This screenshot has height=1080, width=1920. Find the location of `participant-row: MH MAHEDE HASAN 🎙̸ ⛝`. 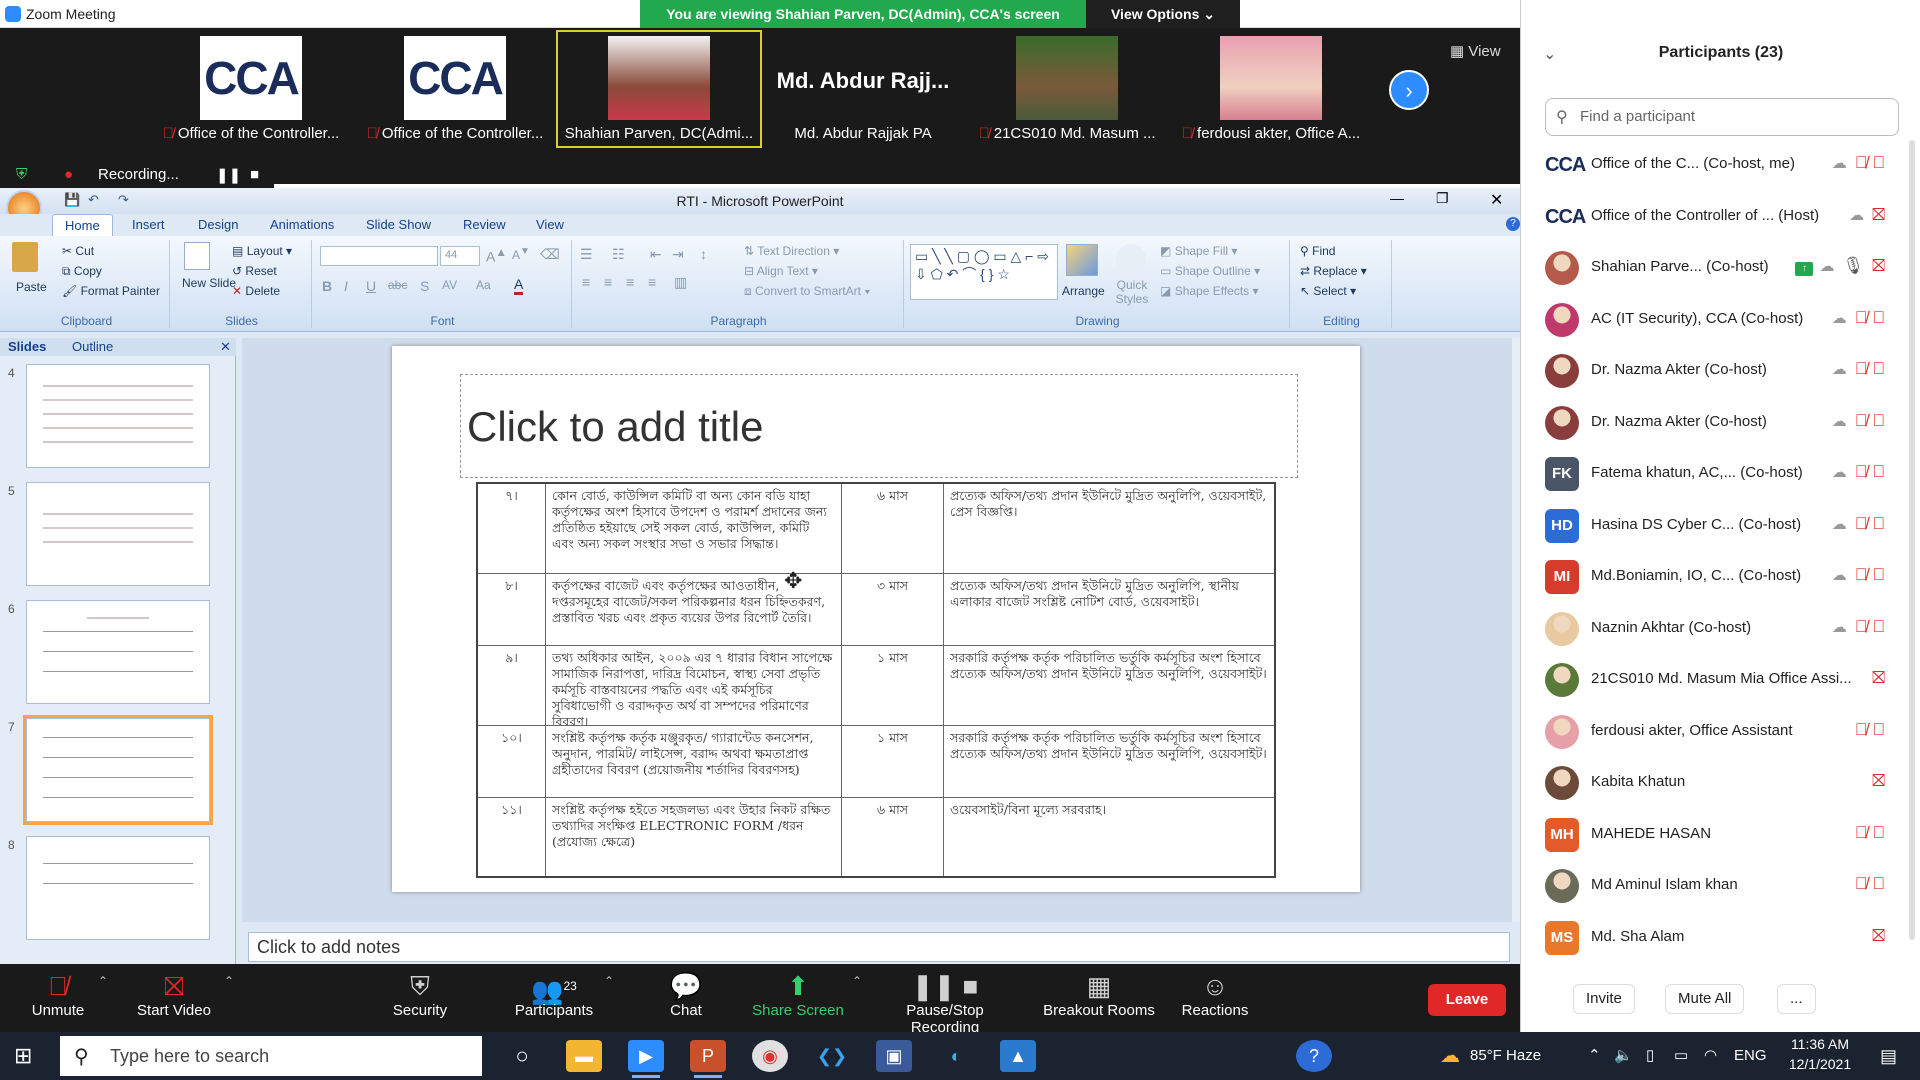

participant-row: MH MAHEDE HASAN 🎙̸ ⛝ is located at coordinates (1715, 835).